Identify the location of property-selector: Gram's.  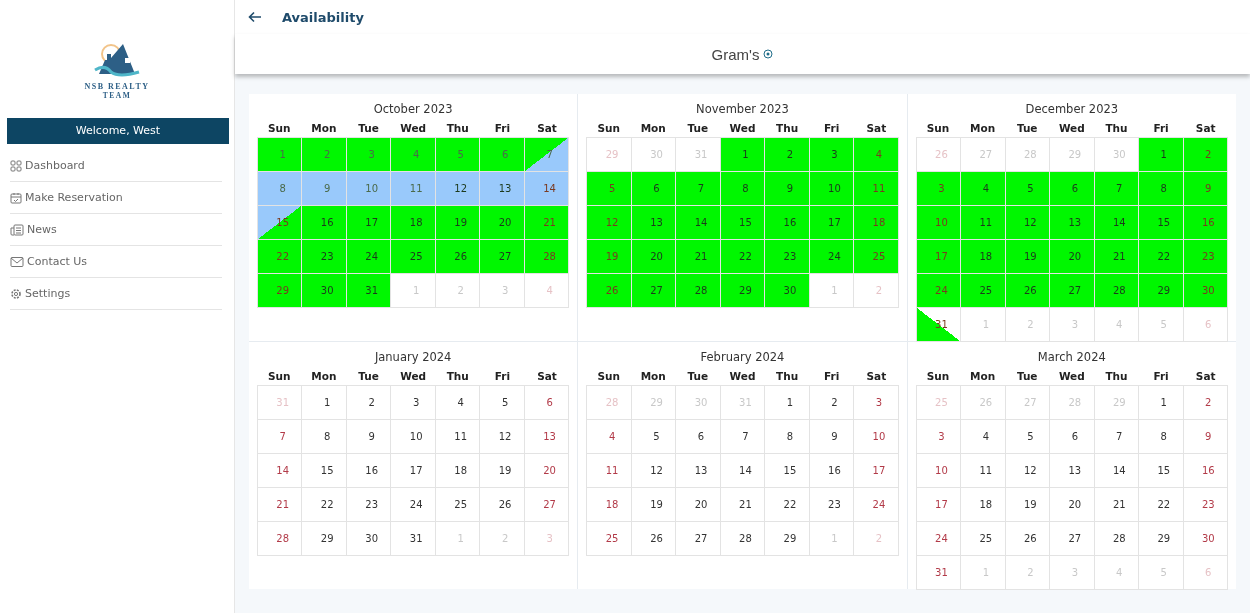
(742, 54).